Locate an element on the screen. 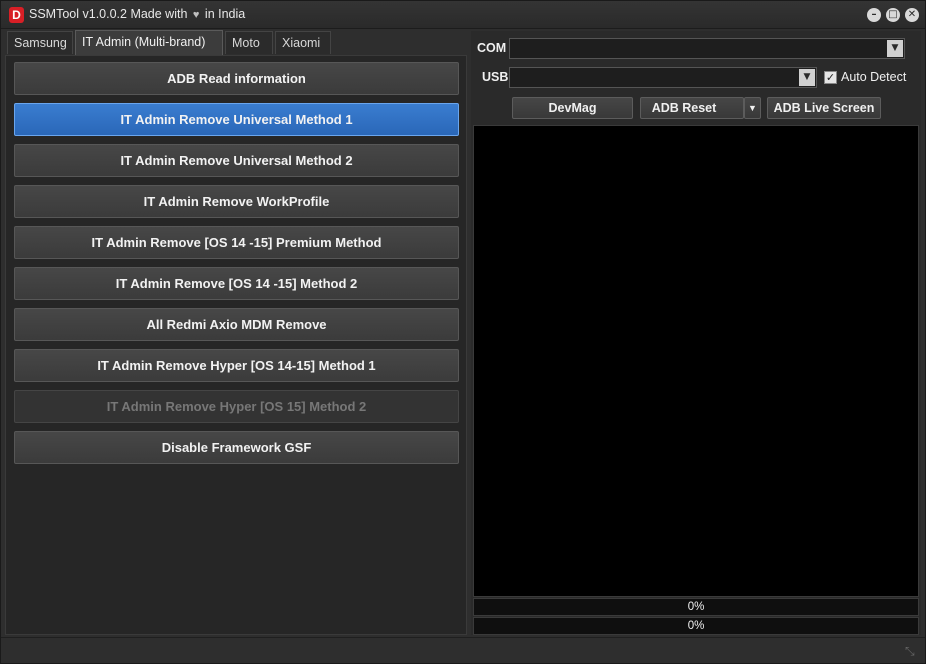  os14-15-method-2-button: IT Admin Remove [OS 14 -15] Method 2 is located at coordinates (236, 283).